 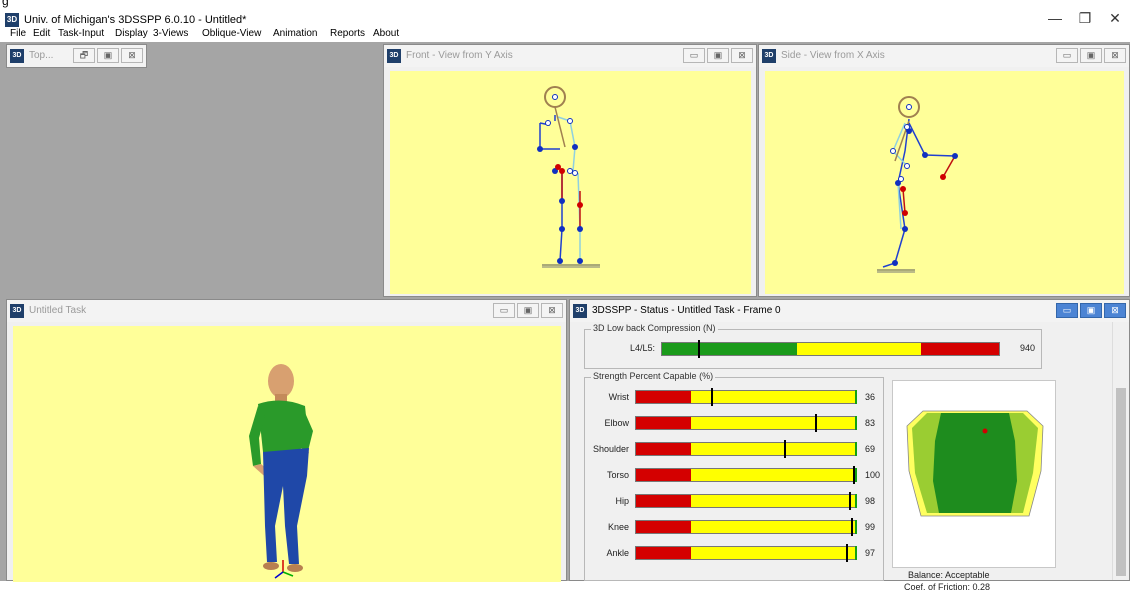 What do you see at coordinates (917, 184) in the screenshot?
I see `side-stick-figure` at bounding box center [917, 184].